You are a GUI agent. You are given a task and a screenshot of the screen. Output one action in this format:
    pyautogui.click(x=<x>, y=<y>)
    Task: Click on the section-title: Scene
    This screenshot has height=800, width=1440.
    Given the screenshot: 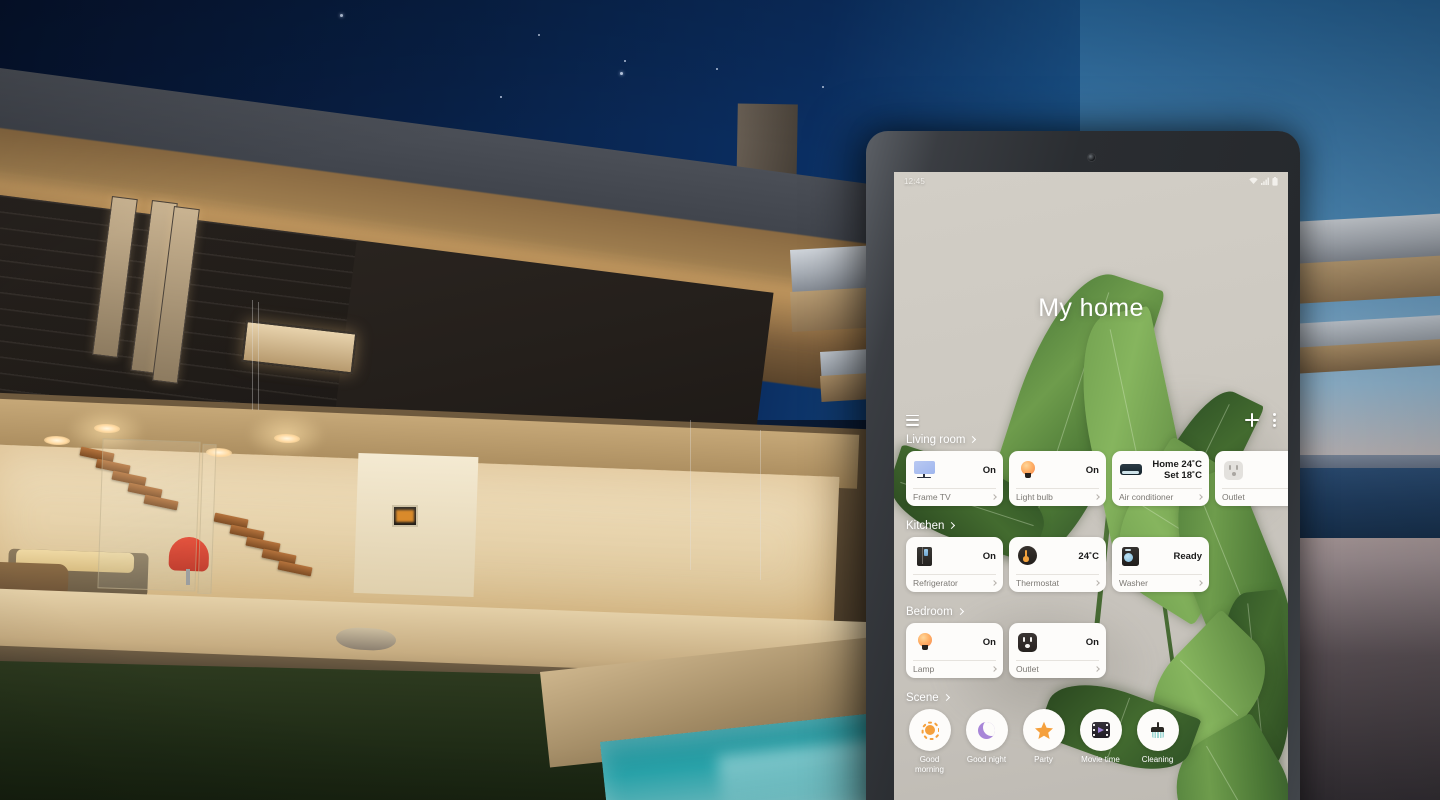 What is the action you would take?
    pyautogui.click(x=922, y=698)
    